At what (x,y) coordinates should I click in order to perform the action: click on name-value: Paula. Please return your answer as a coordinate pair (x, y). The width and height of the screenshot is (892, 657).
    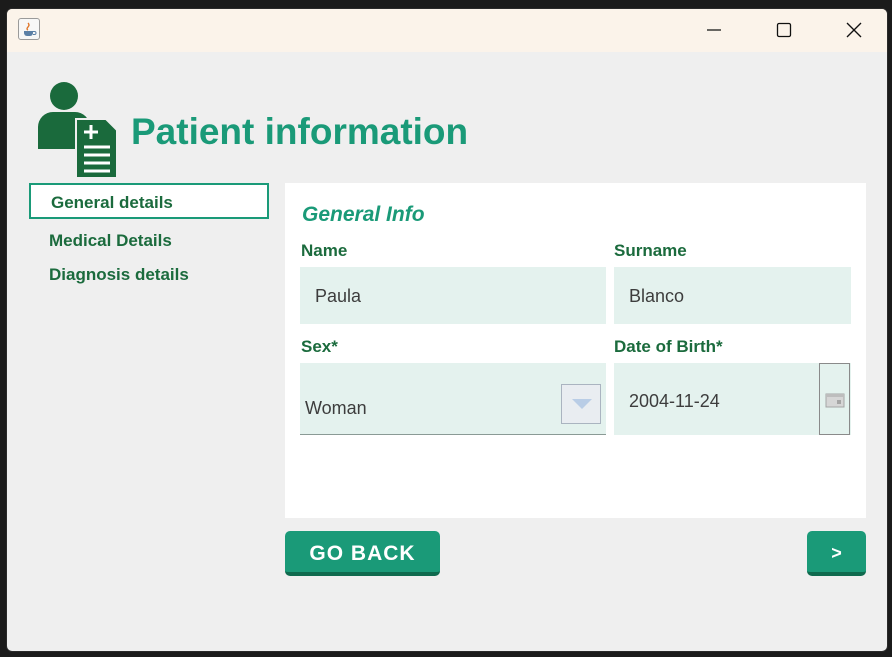
    Looking at the image, I should click on (338, 296).